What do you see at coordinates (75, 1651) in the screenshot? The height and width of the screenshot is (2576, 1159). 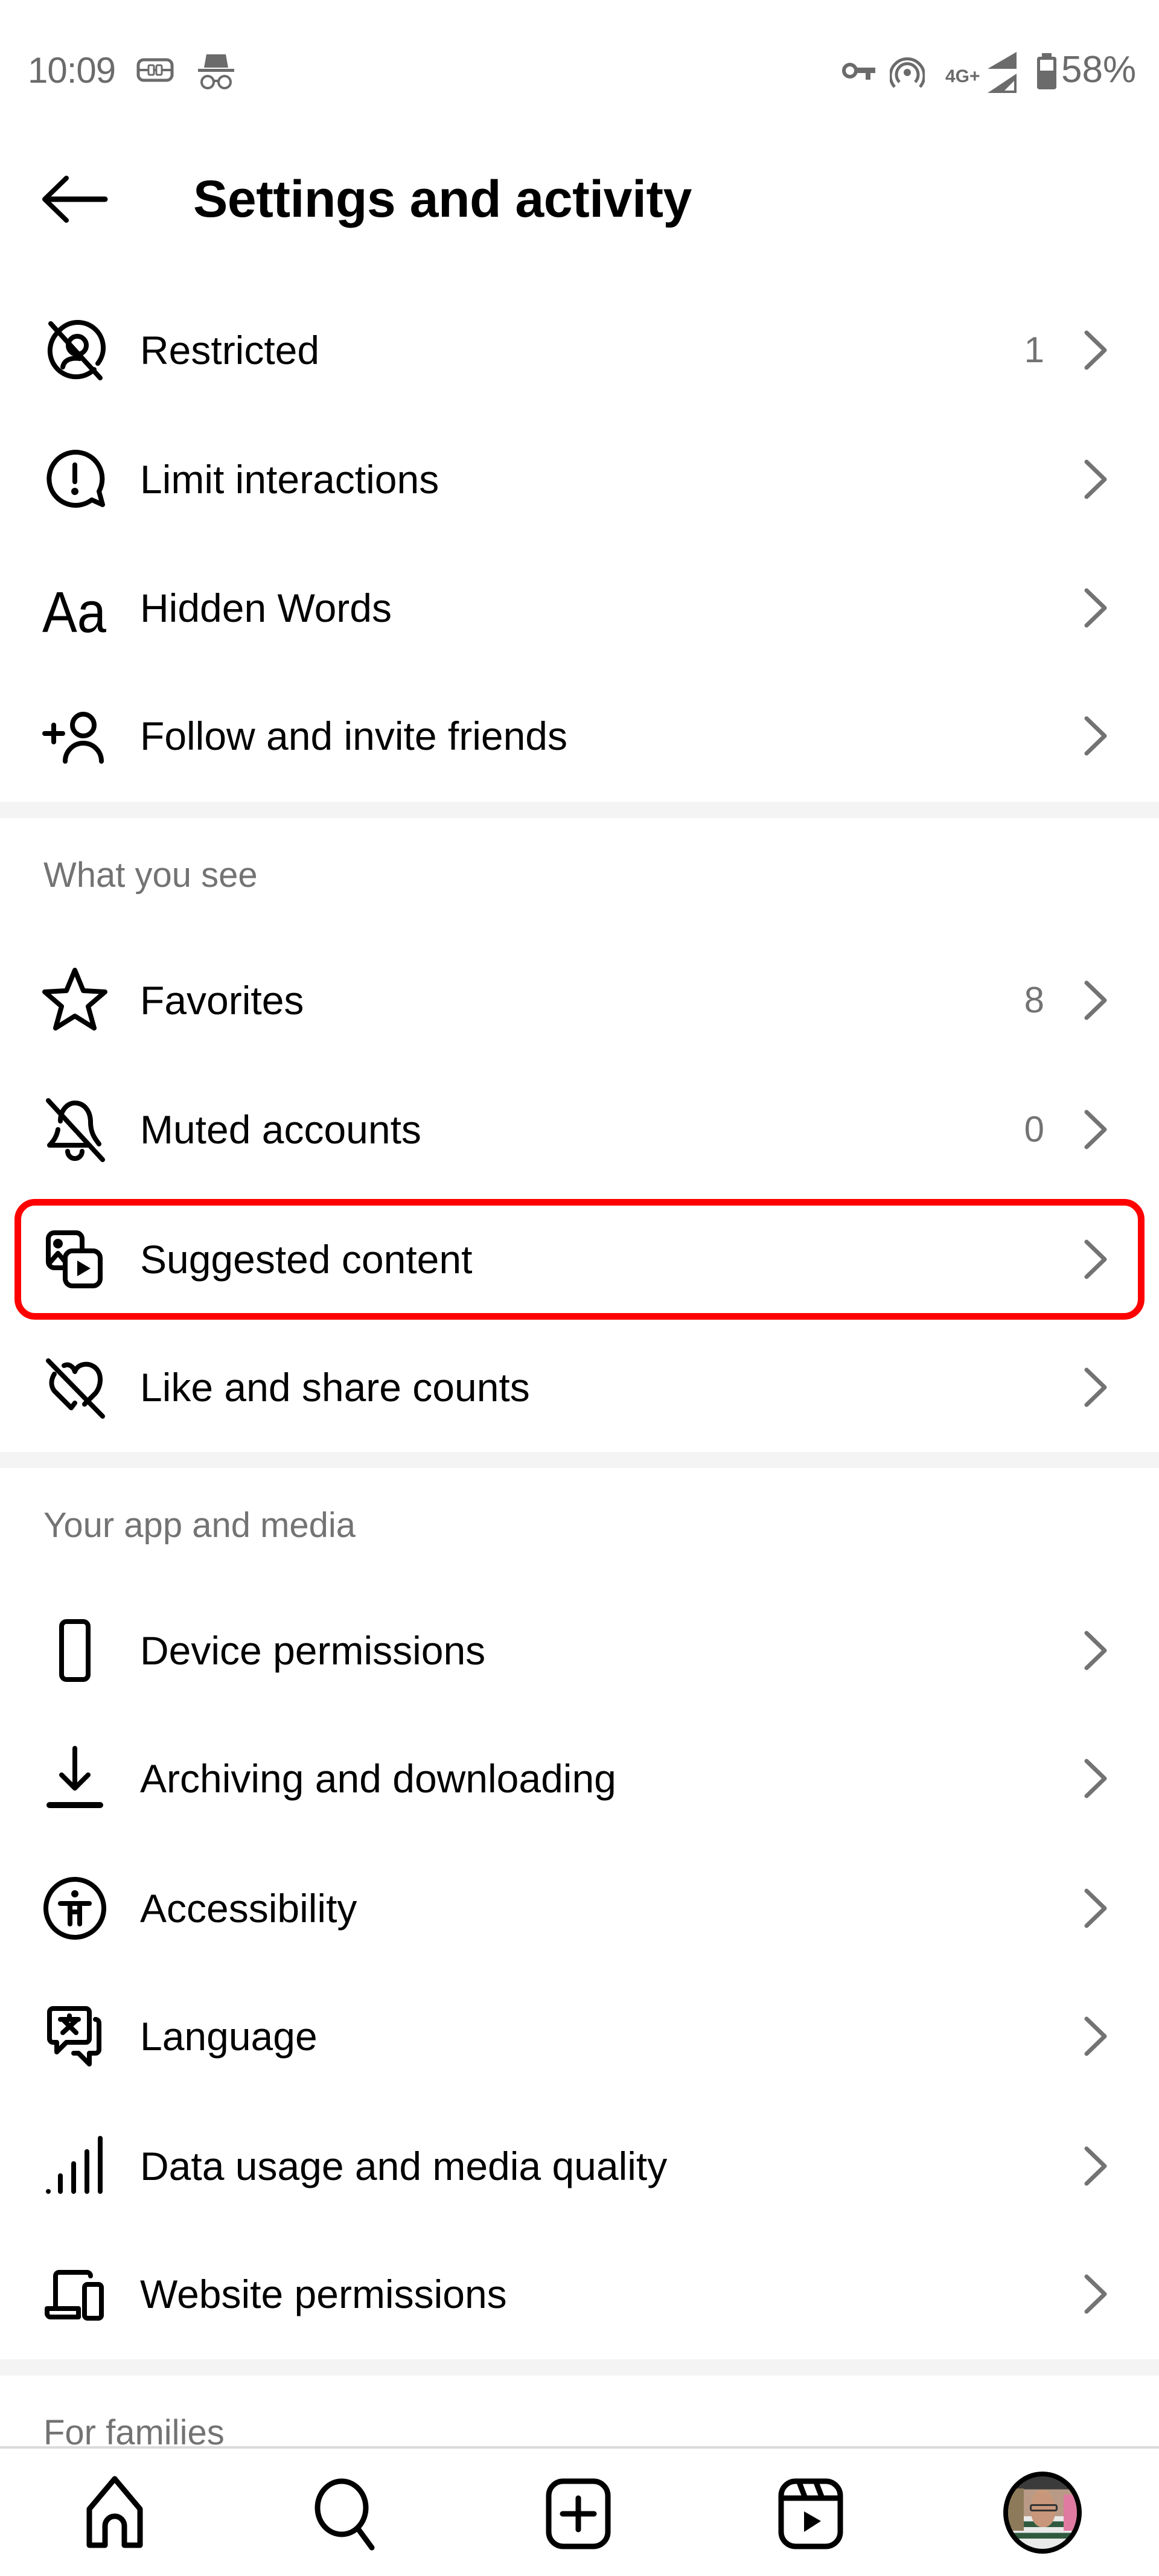 I see `phone-icon` at bounding box center [75, 1651].